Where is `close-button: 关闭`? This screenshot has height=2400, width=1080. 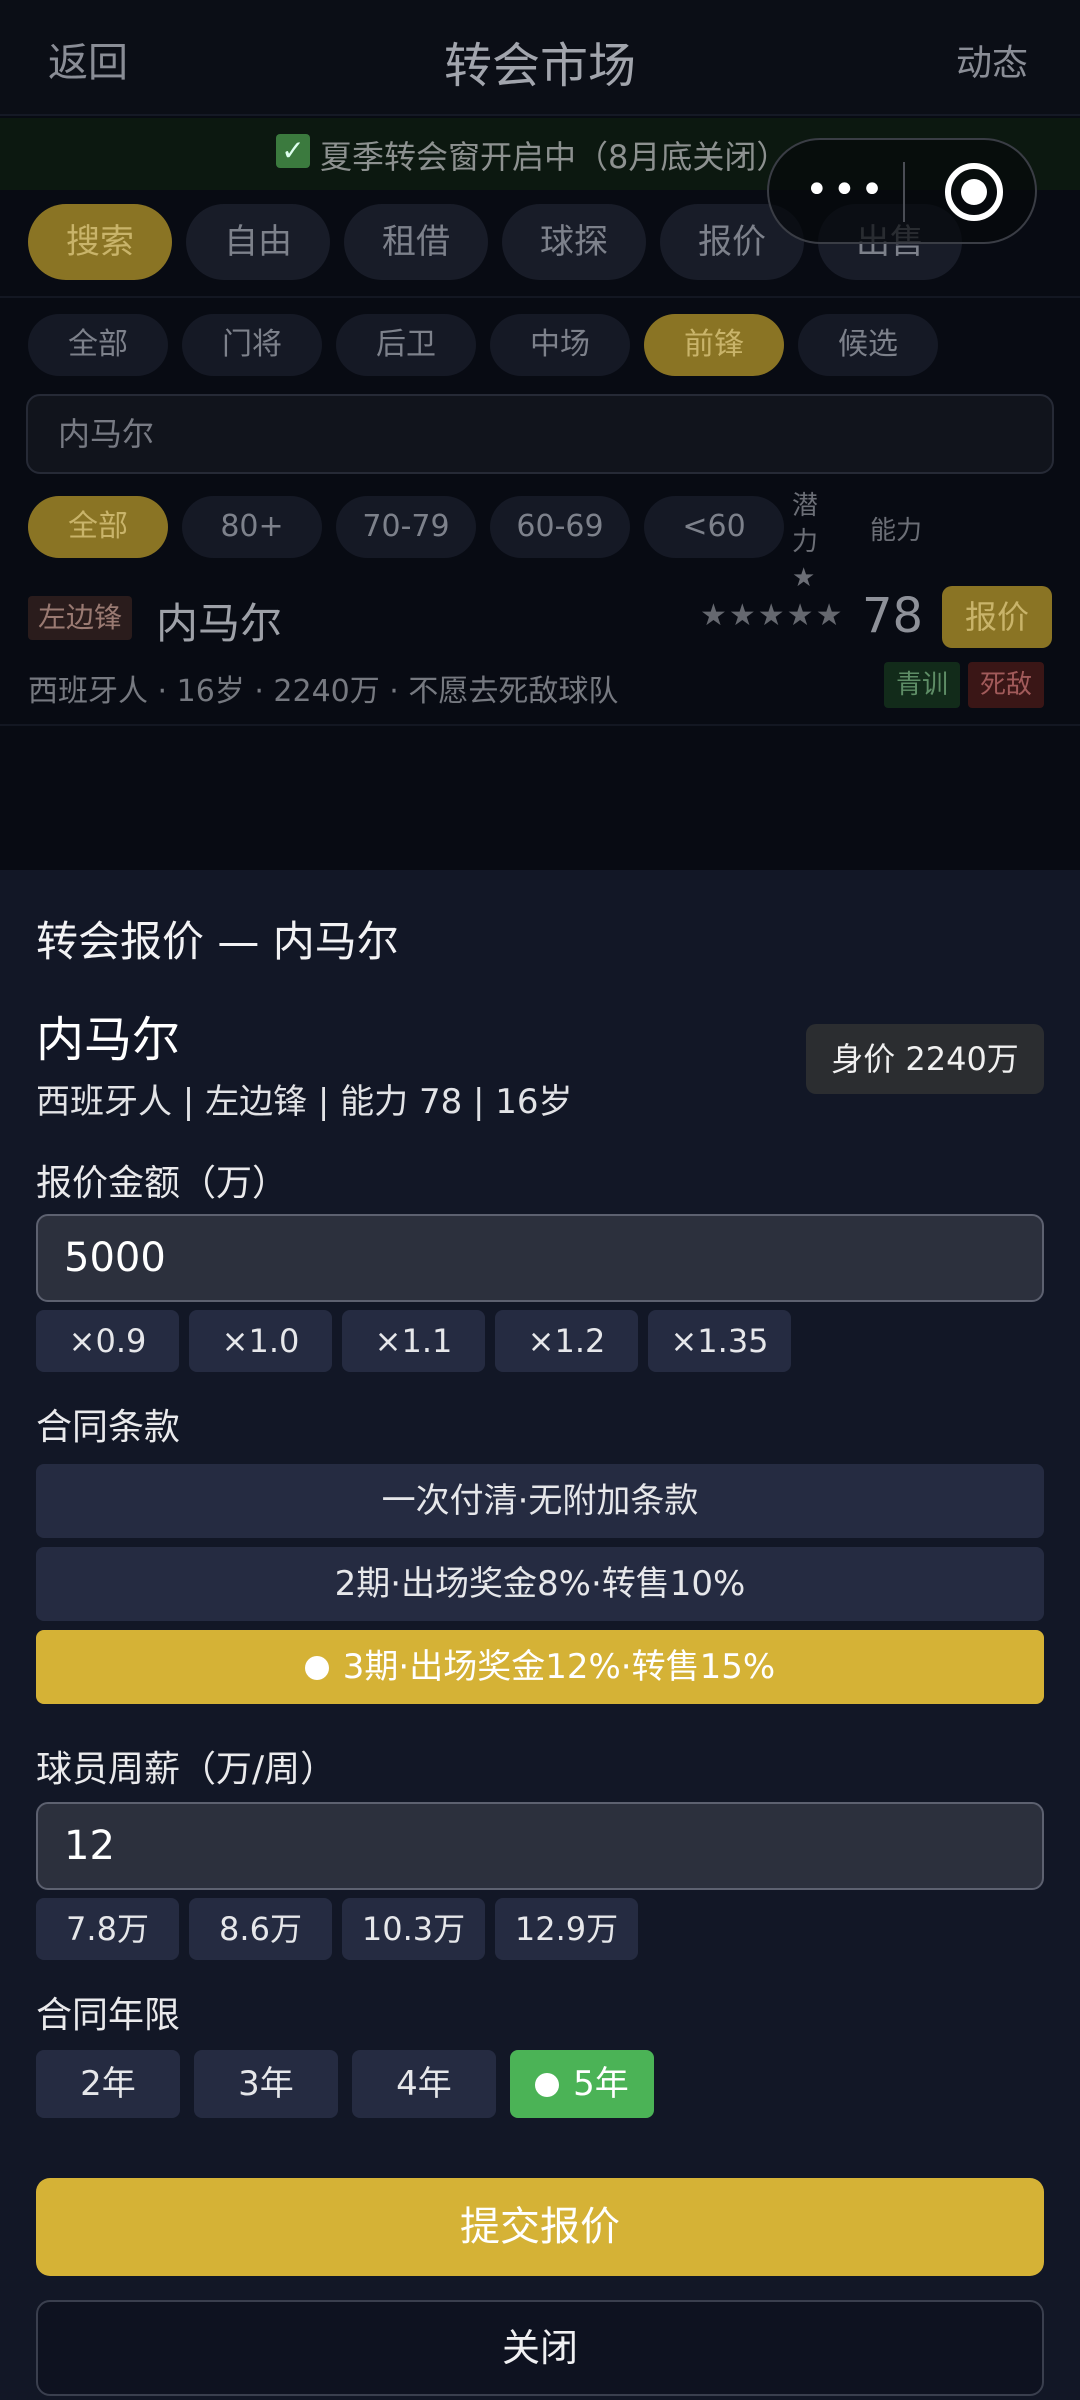
close-button: 关闭 is located at coordinates (540, 2348).